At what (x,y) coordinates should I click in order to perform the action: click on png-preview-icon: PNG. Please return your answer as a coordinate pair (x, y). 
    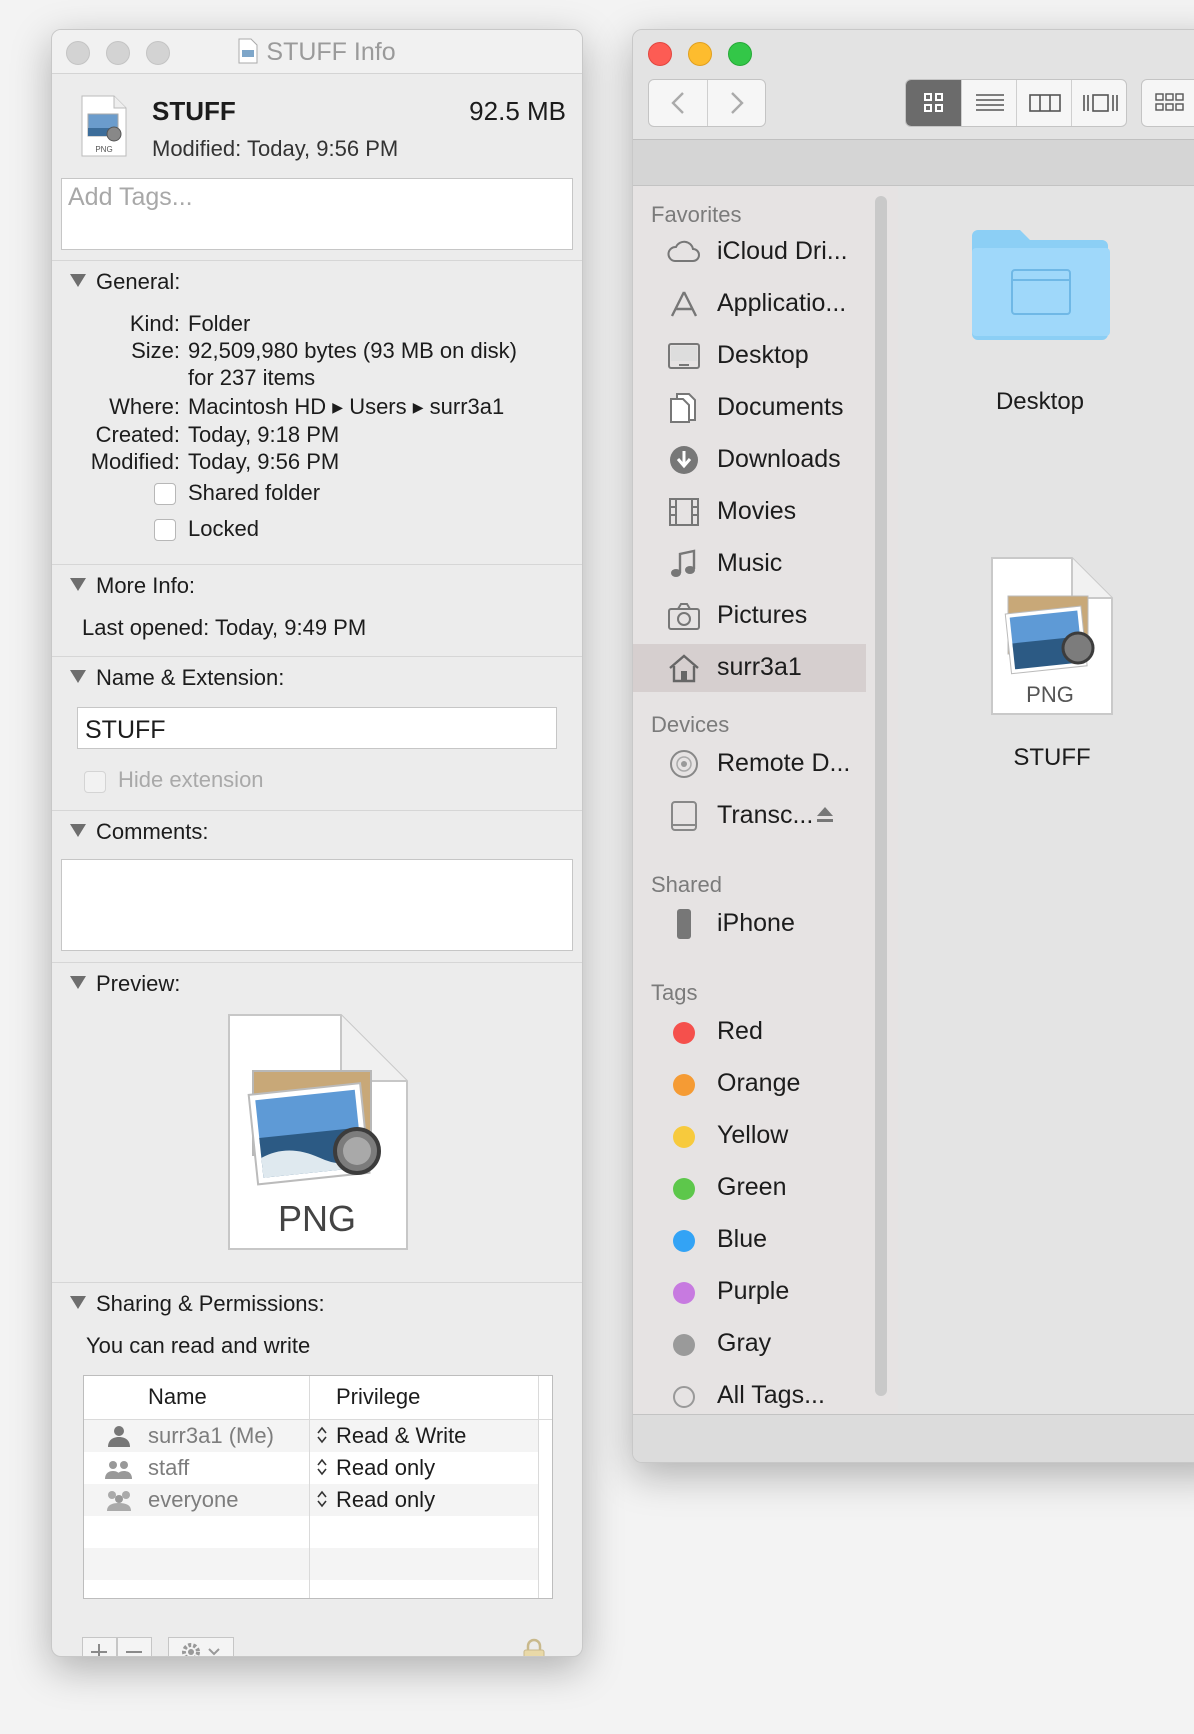
    Looking at the image, I should click on (318, 1132).